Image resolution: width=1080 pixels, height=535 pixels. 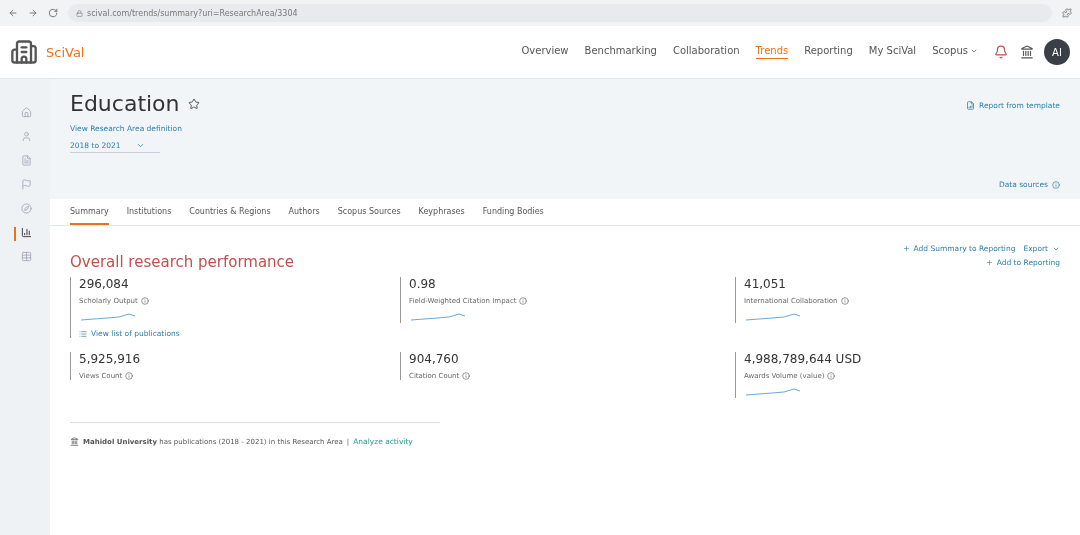 What do you see at coordinates (110, 359) in the screenshot?
I see `metric-value: 5,925,916` at bounding box center [110, 359].